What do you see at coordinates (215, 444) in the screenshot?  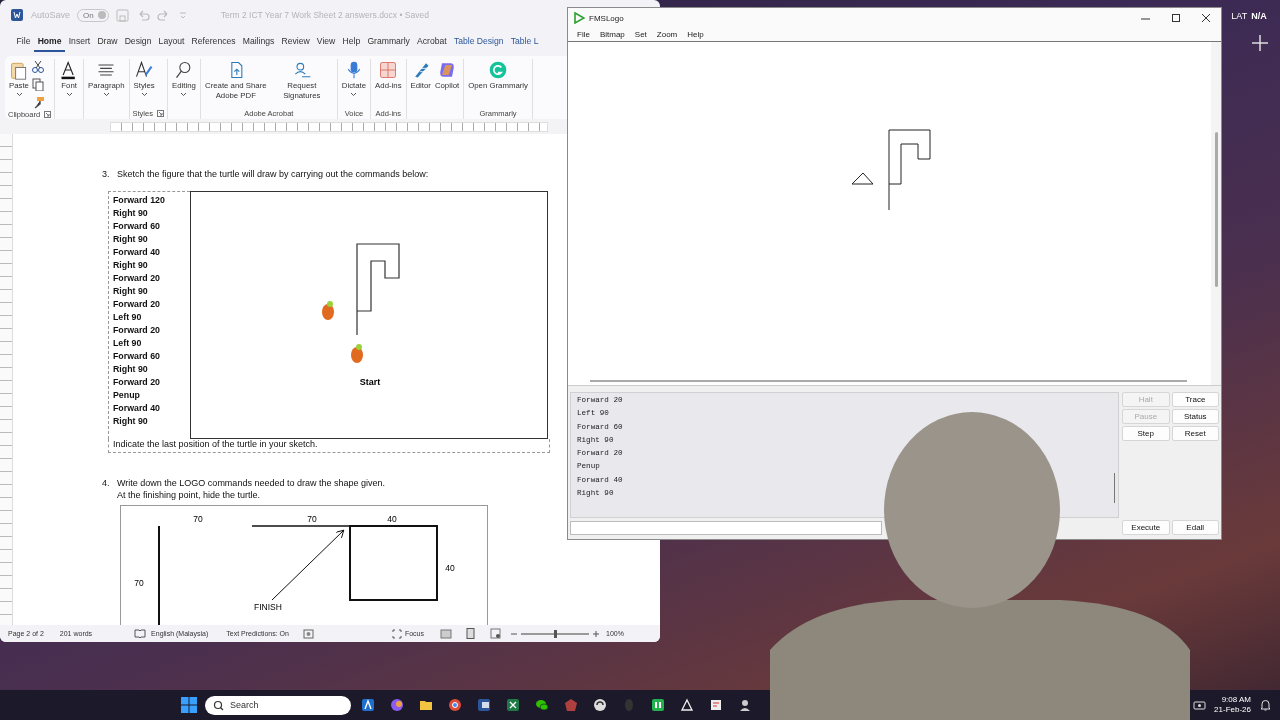 I see `instruction-text: Indicate the last position of the turtle in your sketch.` at bounding box center [215, 444].